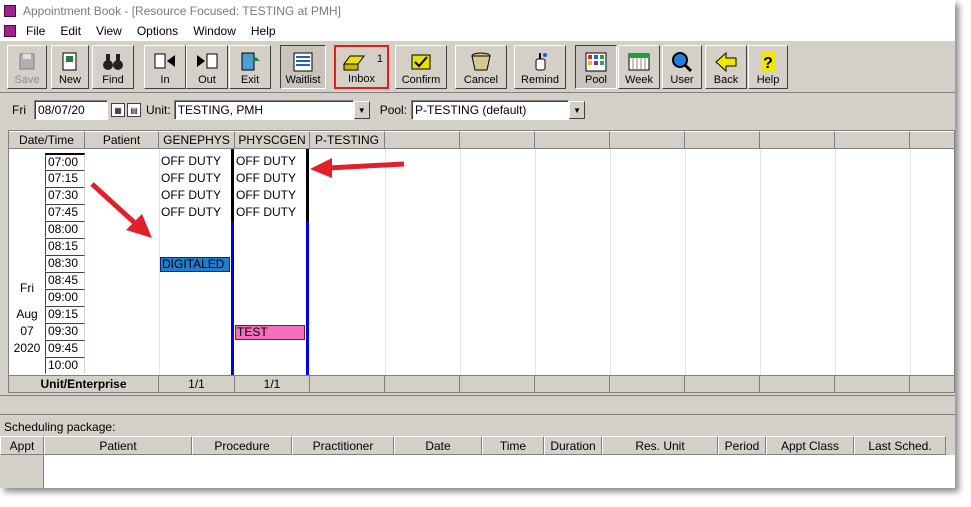 The image size is (971, 507). What do you see at coordinates (361, 110) in the screenshot?
I see `unit-dropdown-icon: ▼` at bounding box center [361, 110].